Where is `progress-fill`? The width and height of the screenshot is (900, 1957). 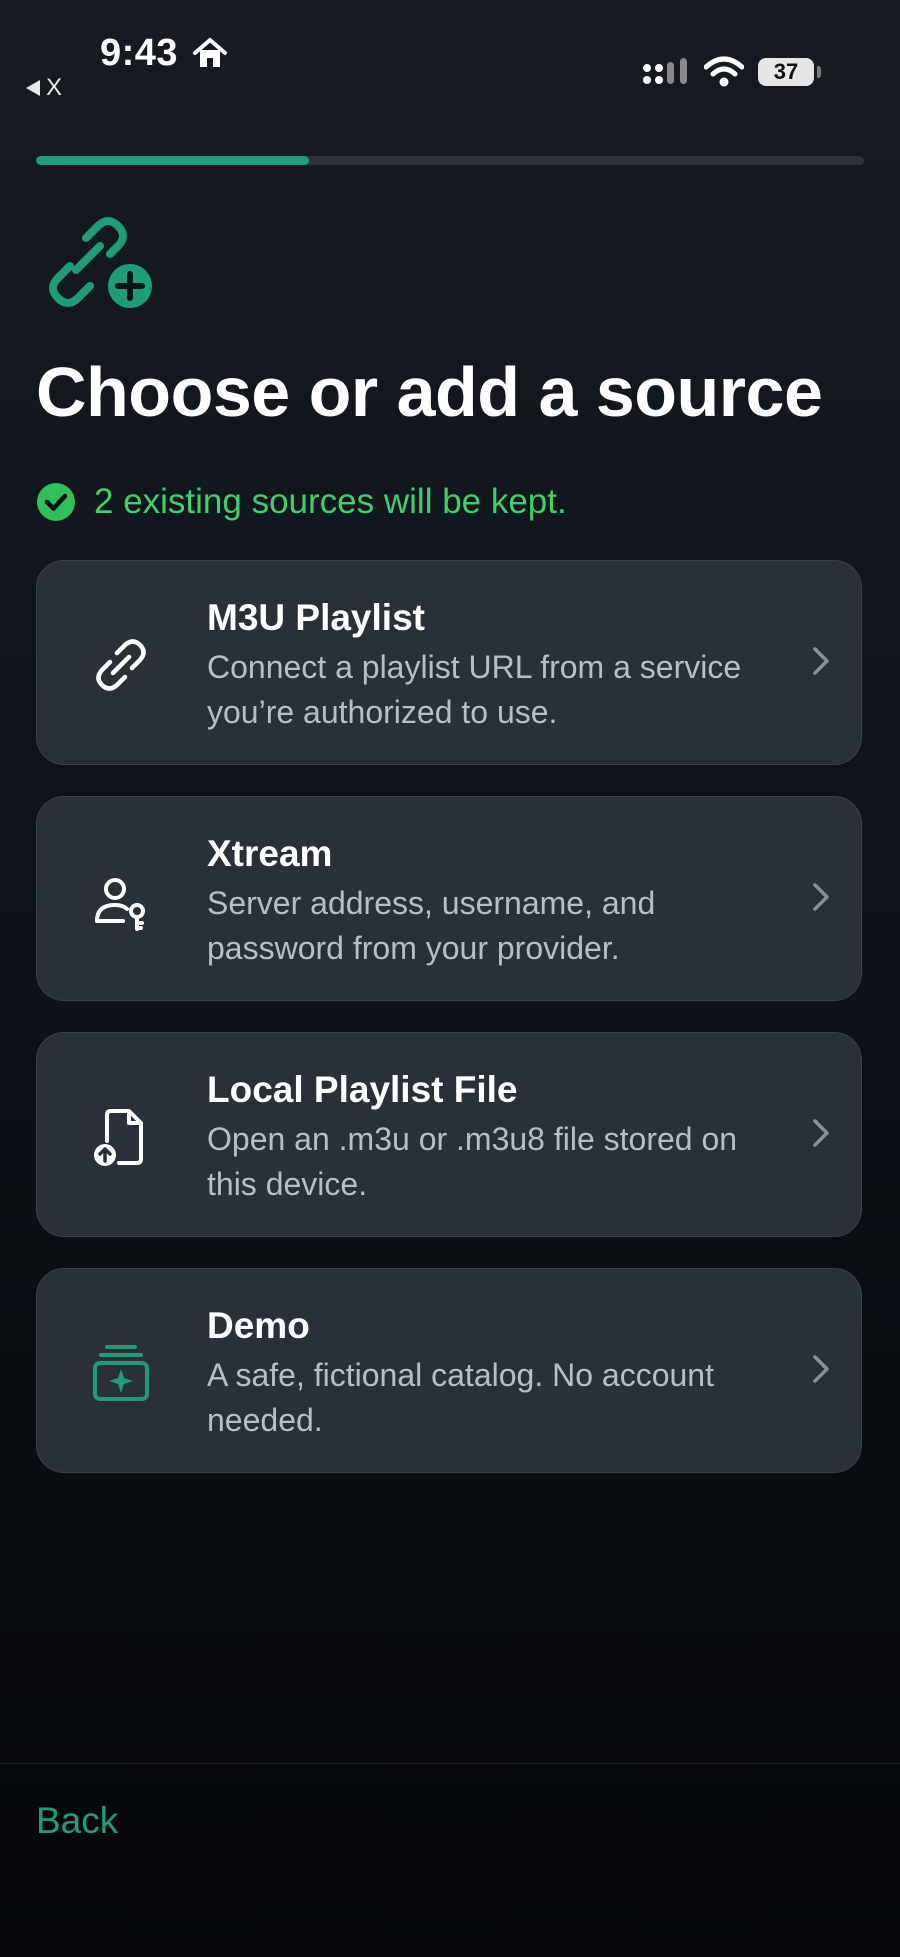 progress-fill is located at coordinates (173, 160).